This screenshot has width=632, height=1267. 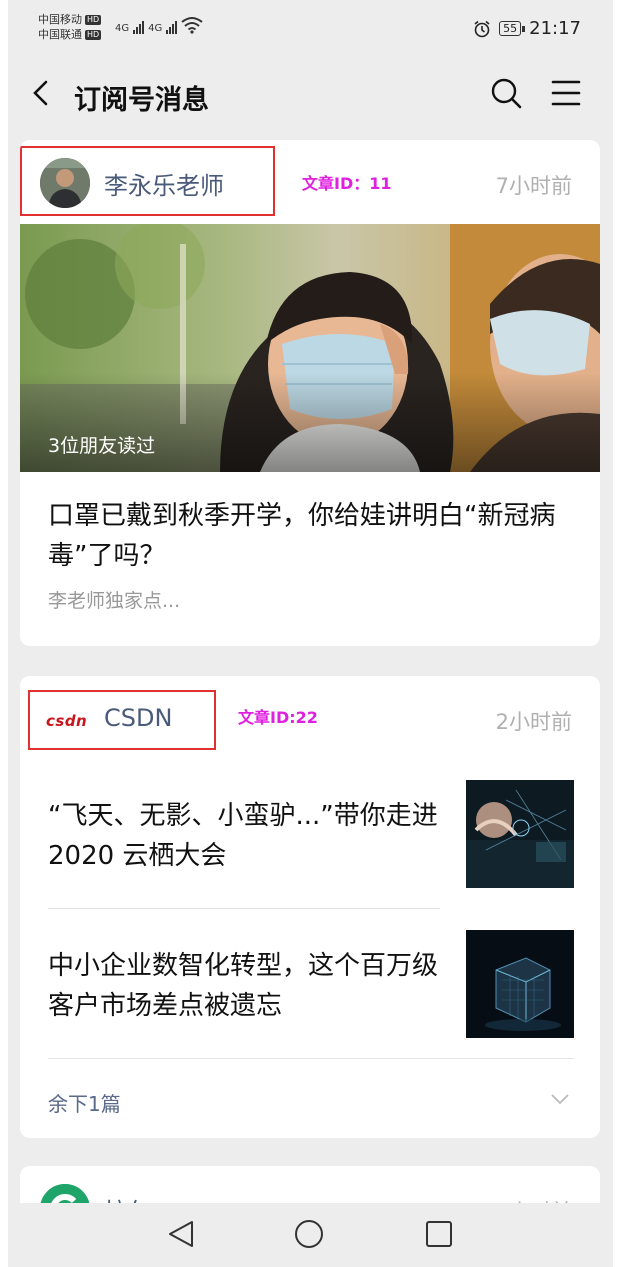 What do you see at coordinates (439, 1234) in the screenshot?
I see `recents-nav-icon` at bounding box center [439, 1234].